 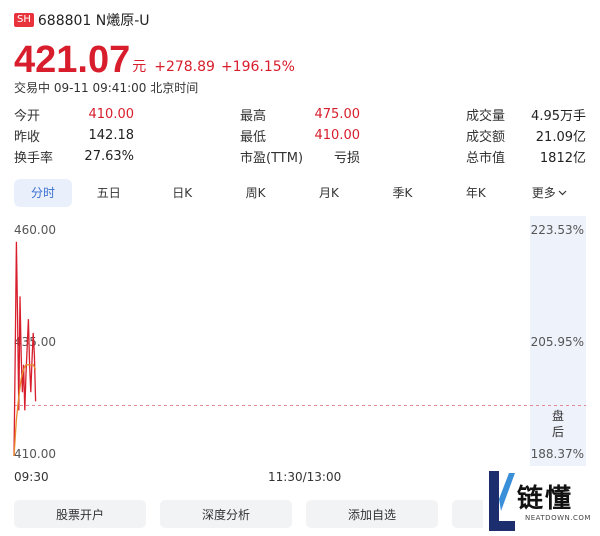 I want to click on watermark-logo: 链懂 NEATDOWN.COM, so click(x=541, y=501).